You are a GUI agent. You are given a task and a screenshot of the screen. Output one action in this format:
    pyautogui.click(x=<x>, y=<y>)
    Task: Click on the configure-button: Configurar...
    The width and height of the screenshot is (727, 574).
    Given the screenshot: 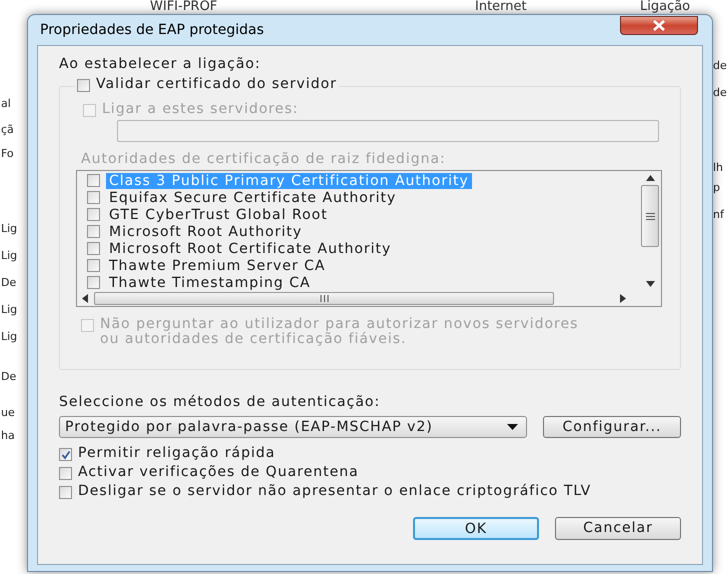 What is the action you would take?
    pyautogui.click(x=612, y=427)
    